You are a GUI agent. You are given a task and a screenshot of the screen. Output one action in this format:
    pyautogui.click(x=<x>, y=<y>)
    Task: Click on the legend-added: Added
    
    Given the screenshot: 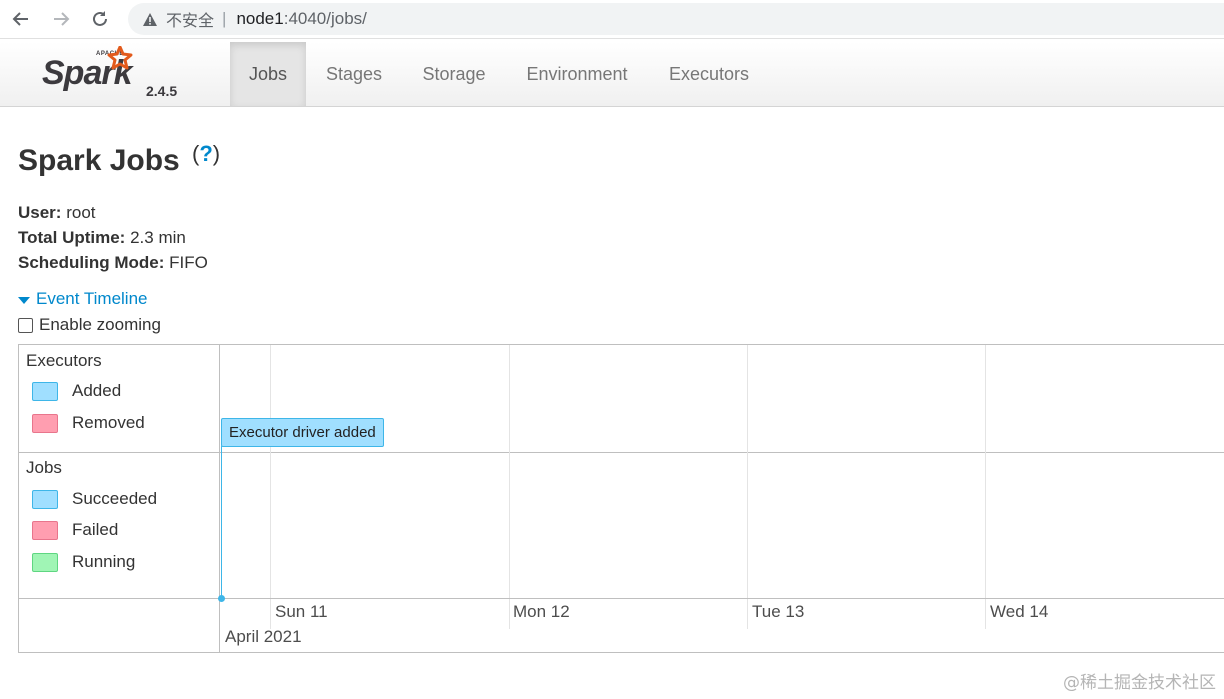 What is the action you would take?
    pyautogui.click(x=76, y=391)
    